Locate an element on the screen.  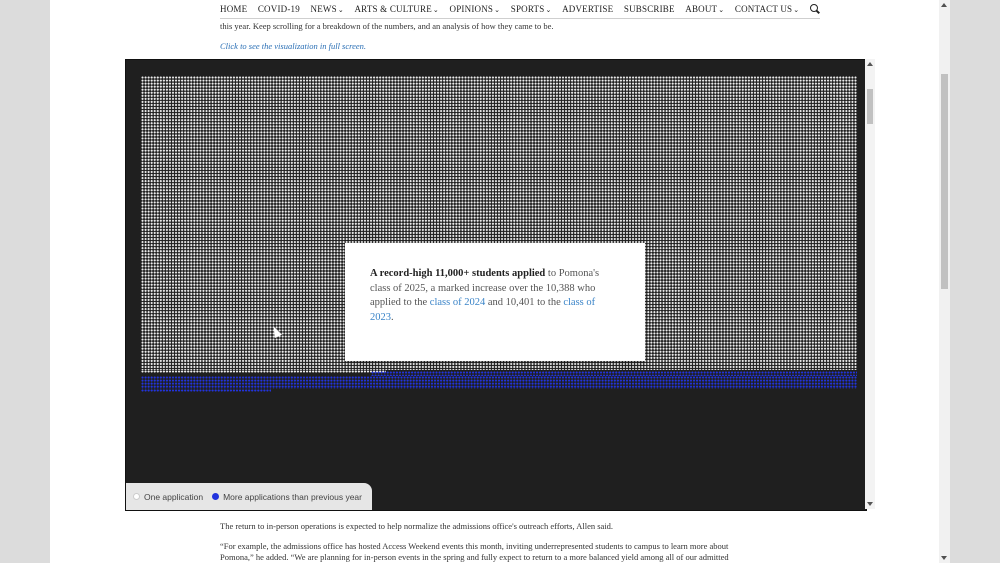
nav-item-label: ADVERTISE is located at coordinates (588, 9).